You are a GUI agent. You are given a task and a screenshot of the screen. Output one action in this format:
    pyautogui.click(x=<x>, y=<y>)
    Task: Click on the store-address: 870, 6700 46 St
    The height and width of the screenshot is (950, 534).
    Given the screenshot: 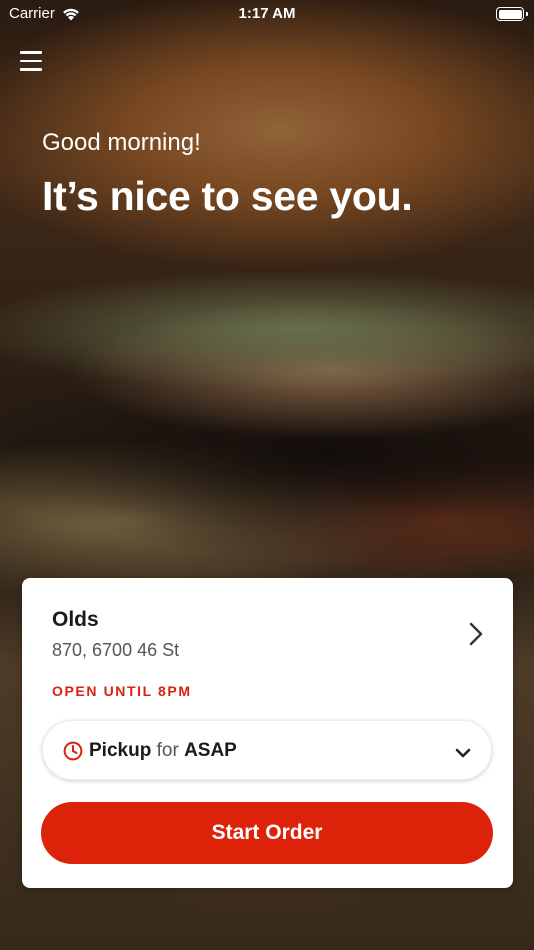 What is the action you would take?
    pyautogui.click(x=116, y=650)
    